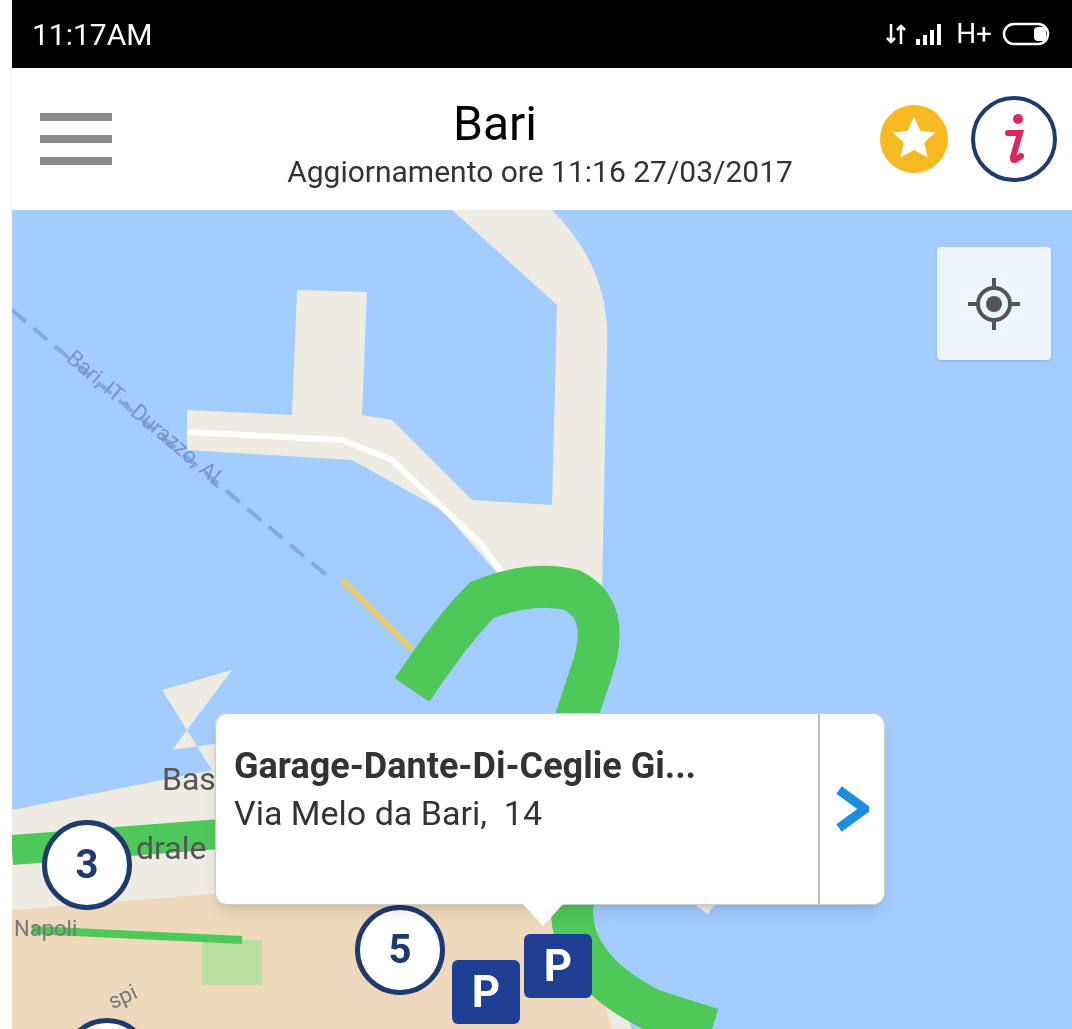  What do you see at coordinates (189, 779) in the screenshot?
I see `map-label: Bas` at bounding box center [189, 779].